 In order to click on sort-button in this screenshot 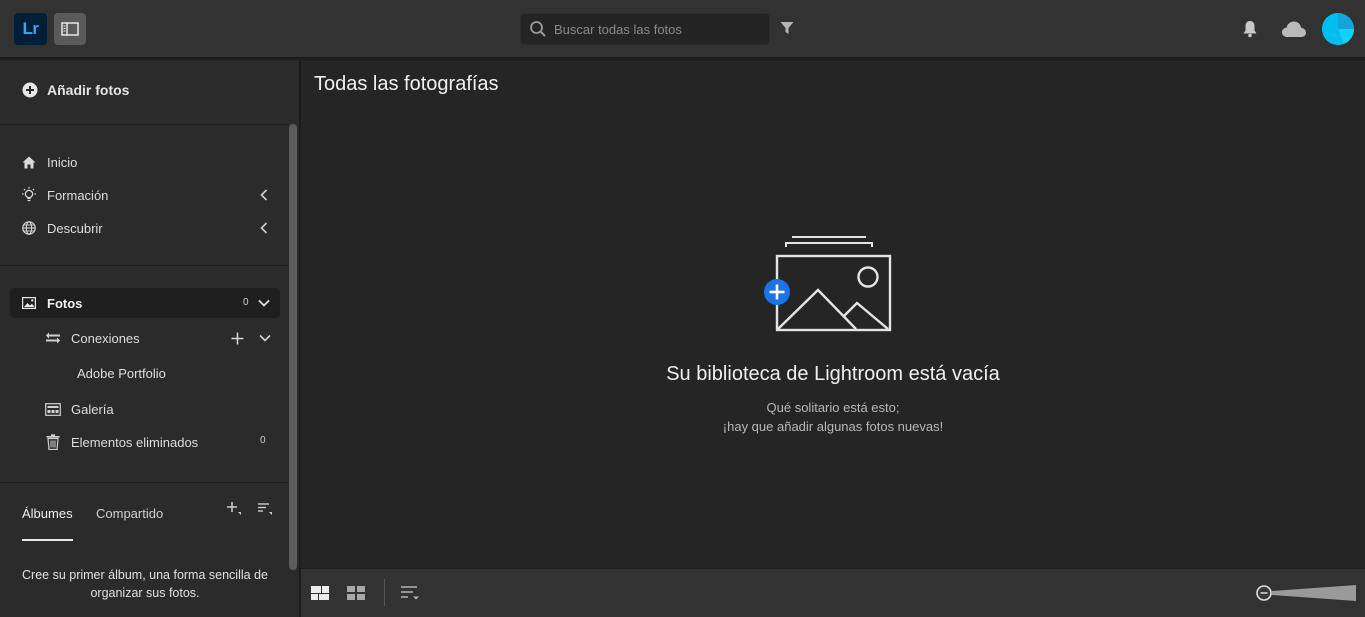, I will do `click(410, 593)`.